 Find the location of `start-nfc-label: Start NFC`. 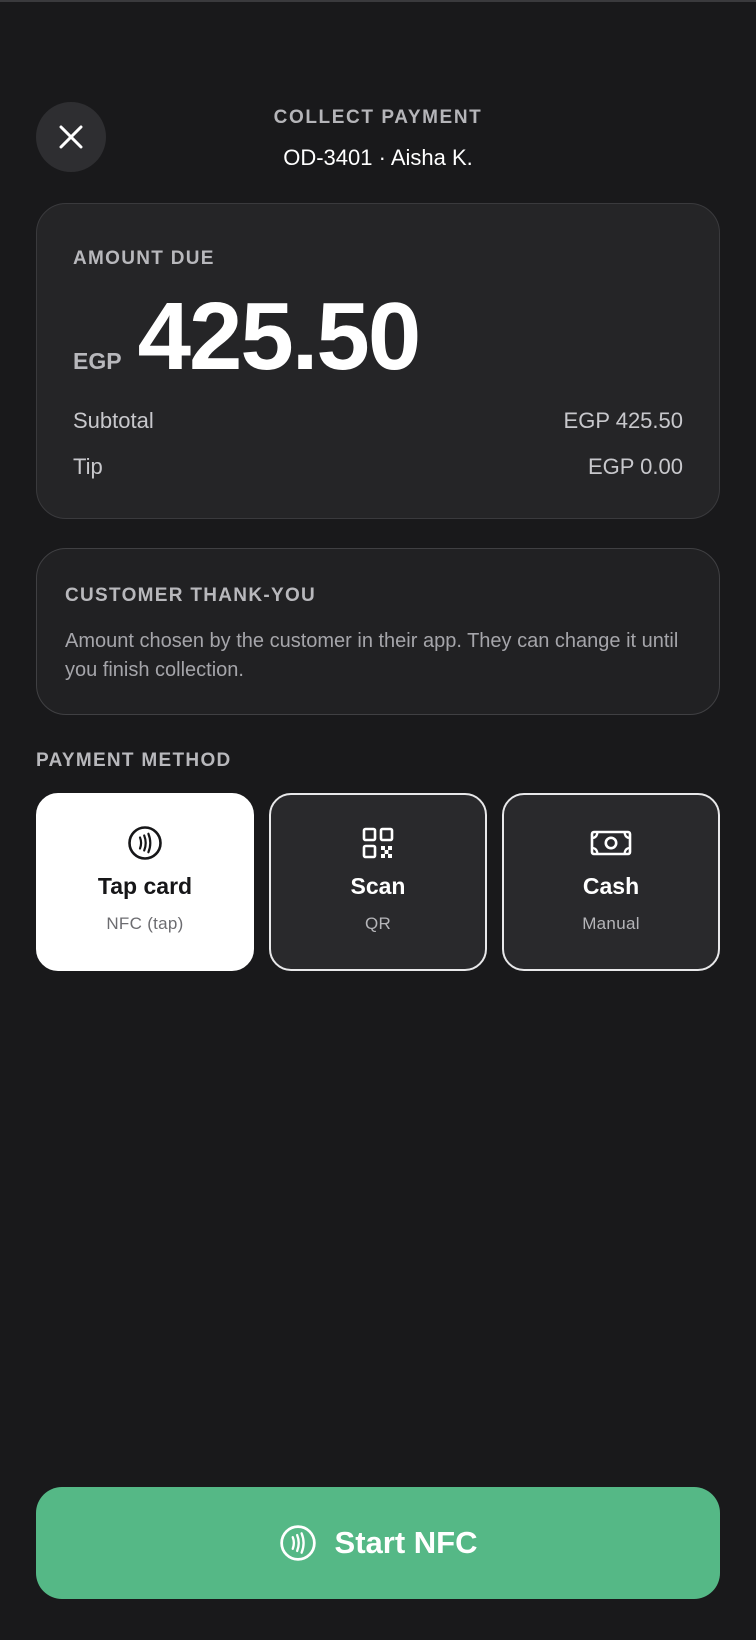

start-nfc-label: Start NFC is located at coordinates (406, 1542).